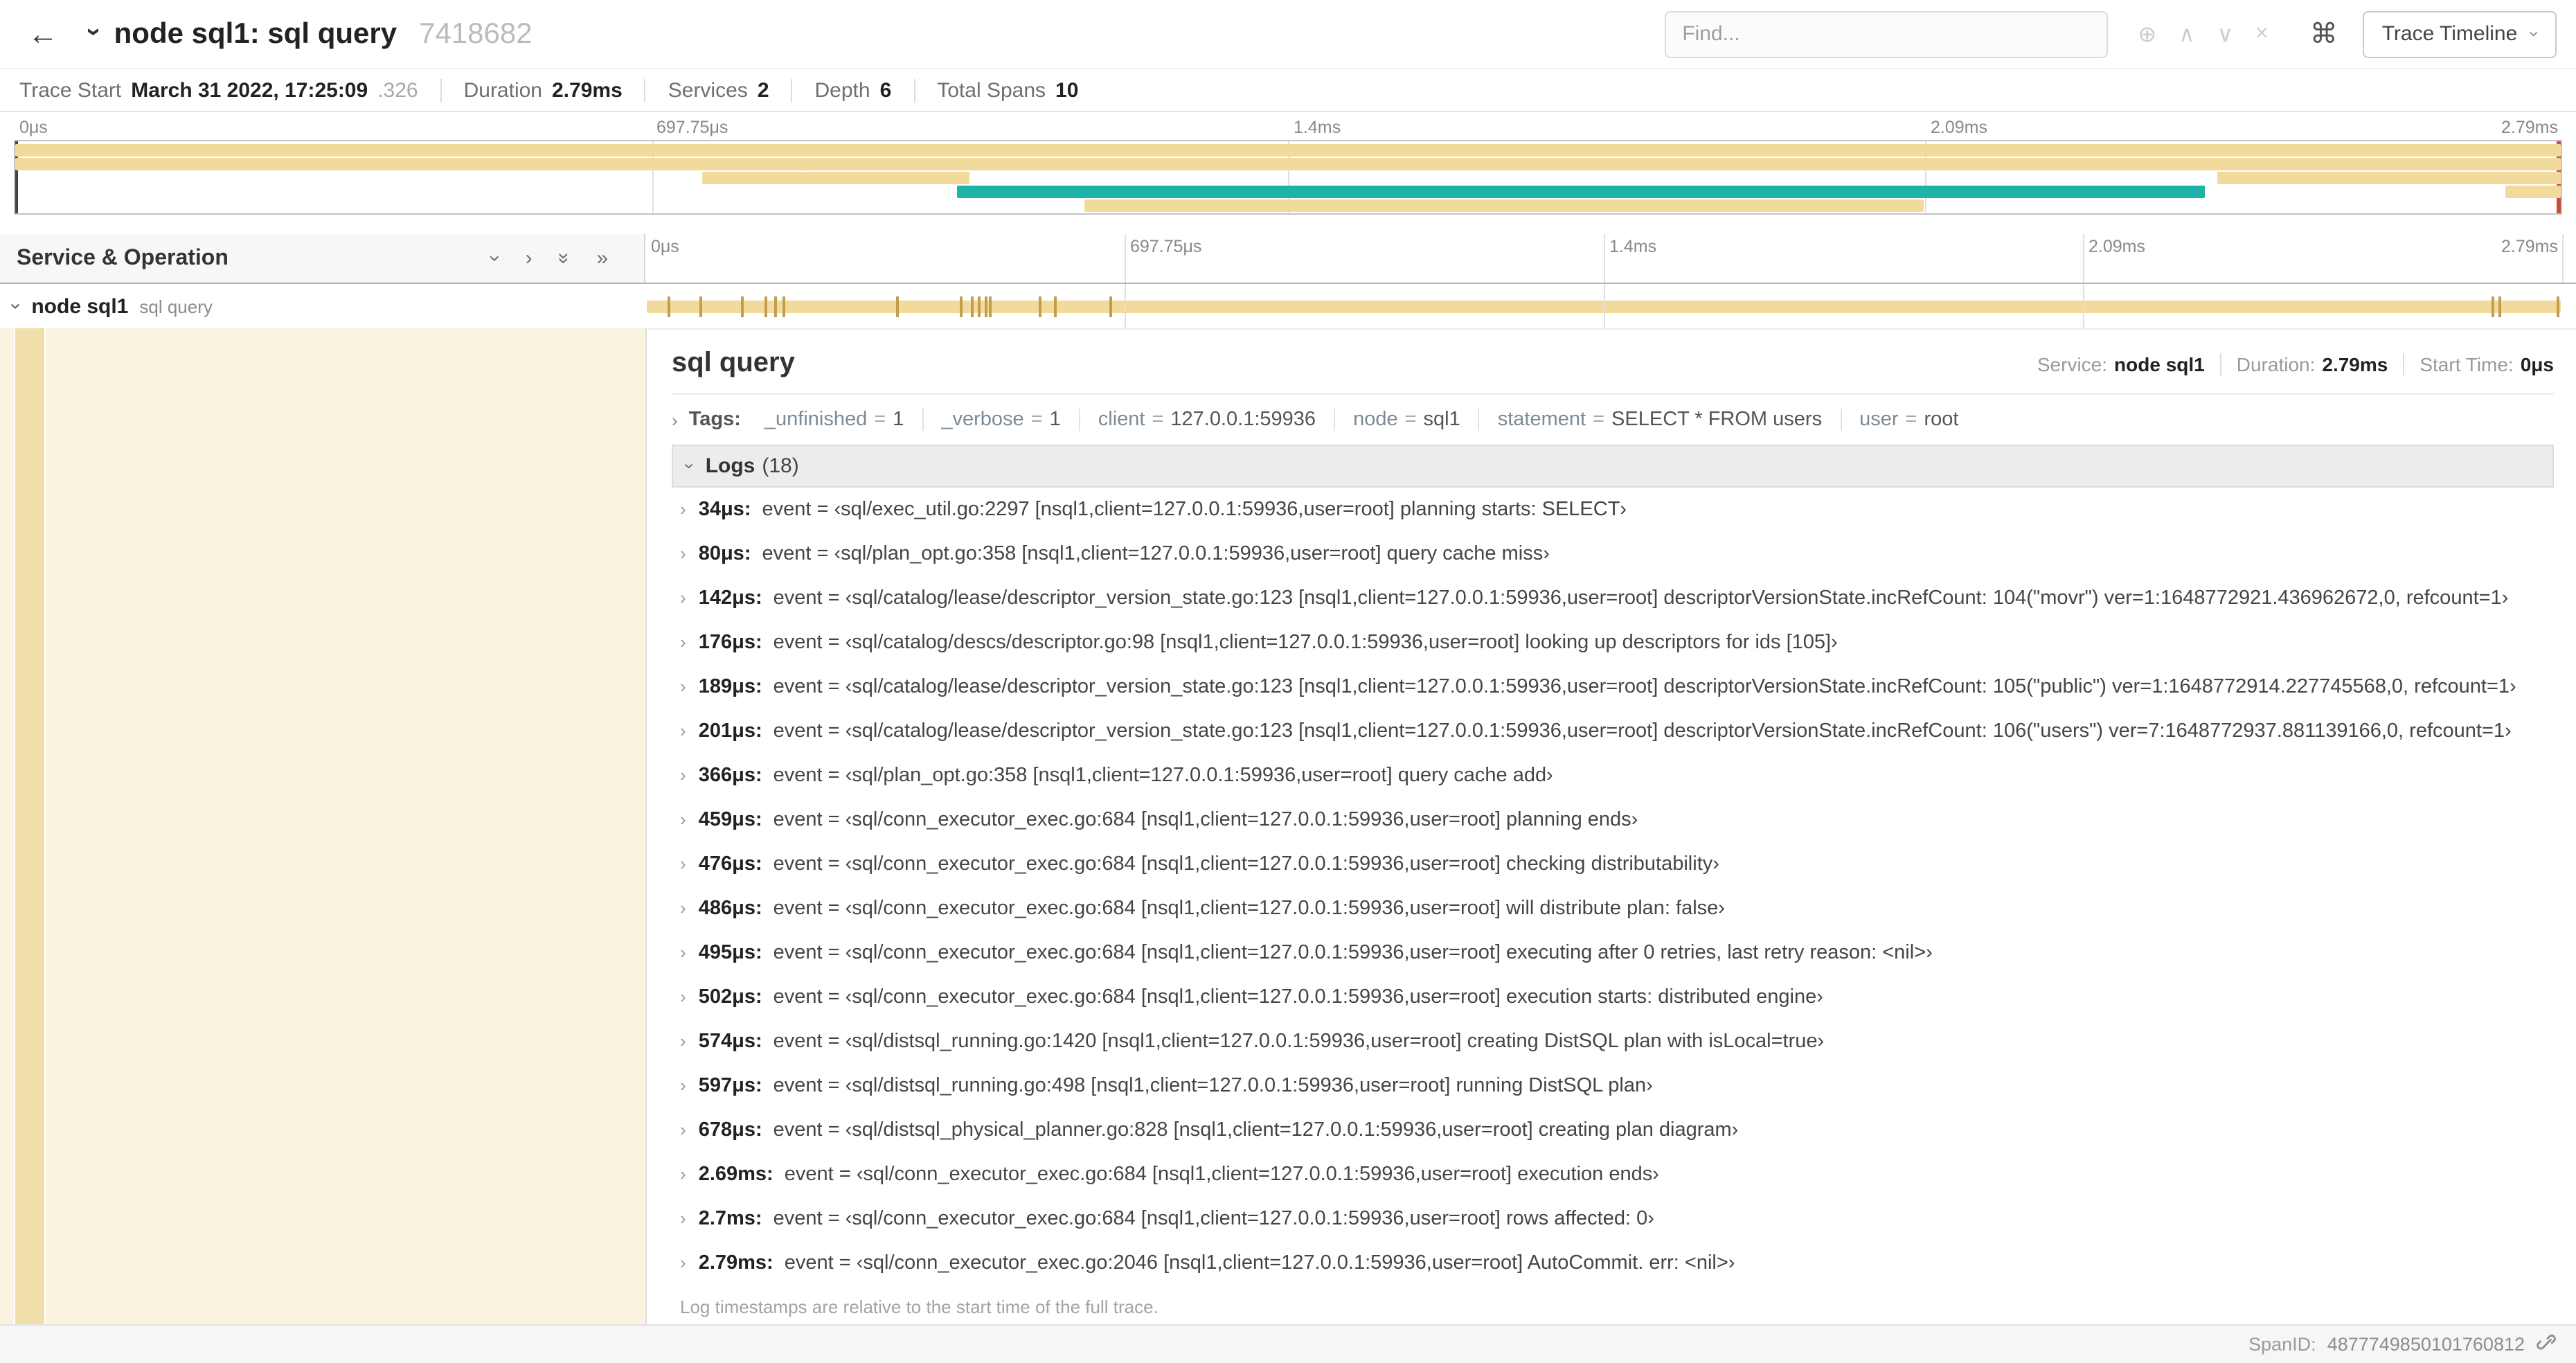 Image resolution: width=2576 pixels, height=1363 pixels. What do you see at coordinates (496, 258) in the screenshot?
I see `collapse-one-icon: ›` at bounding box center [496, 258].